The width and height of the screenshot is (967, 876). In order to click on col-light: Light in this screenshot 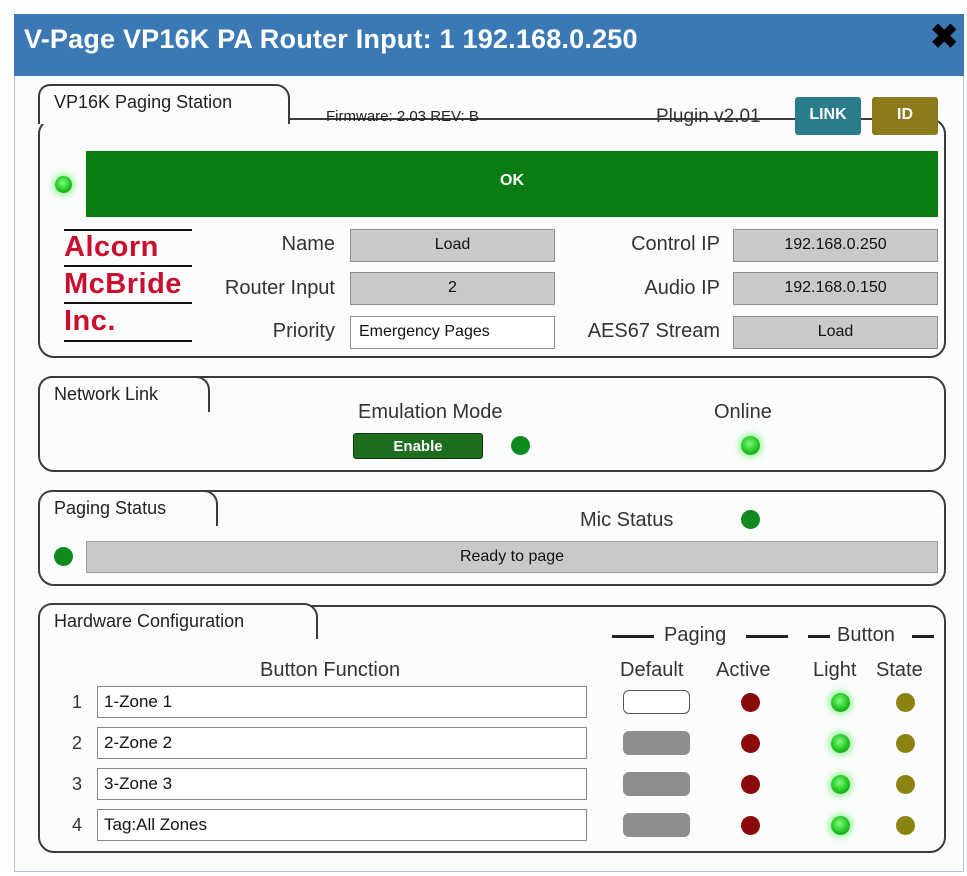, I will do `click(835, 670)`.